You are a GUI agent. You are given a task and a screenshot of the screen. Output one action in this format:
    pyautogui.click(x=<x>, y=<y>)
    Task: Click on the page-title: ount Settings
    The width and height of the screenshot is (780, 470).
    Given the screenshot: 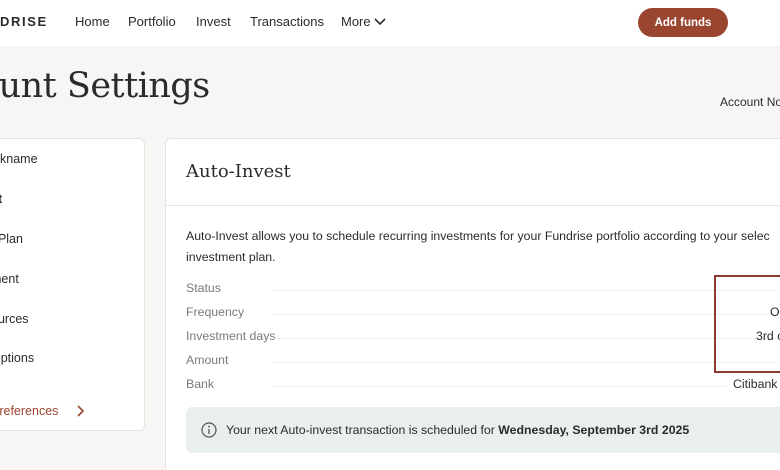 What is the action you would take?
    pyautogui.click(x=105, y=86)
    